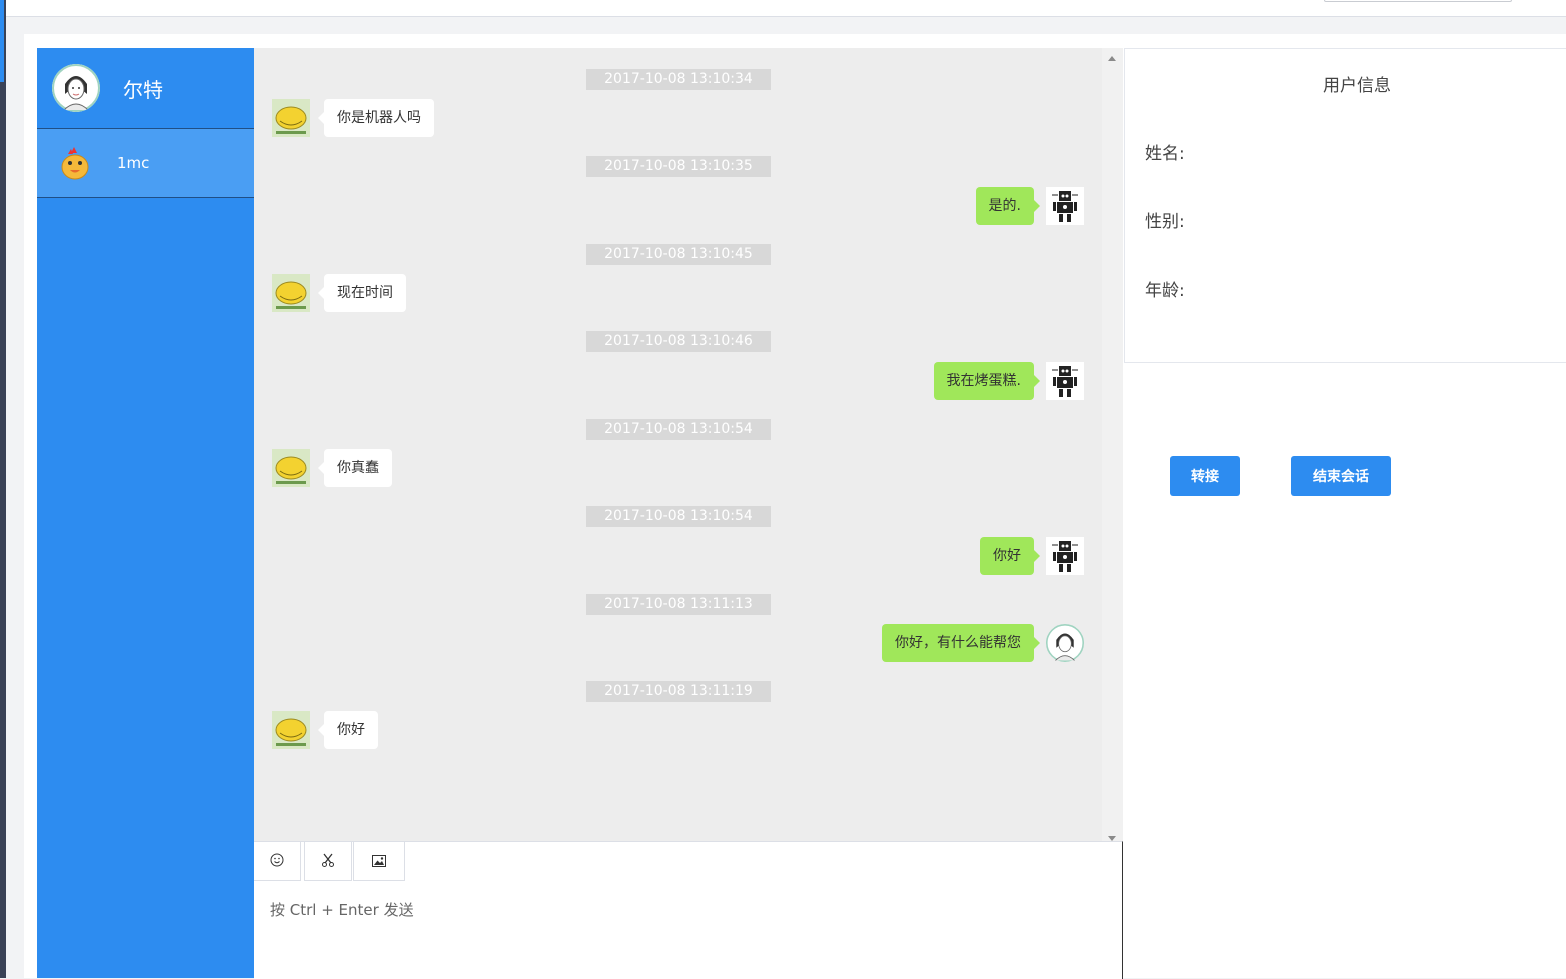 This screenshot has width=1566, height=979. What do you see at coordinates (1418, 1) in the screenshot?
I see `top-search-input` at bounding box center [1418, 1].